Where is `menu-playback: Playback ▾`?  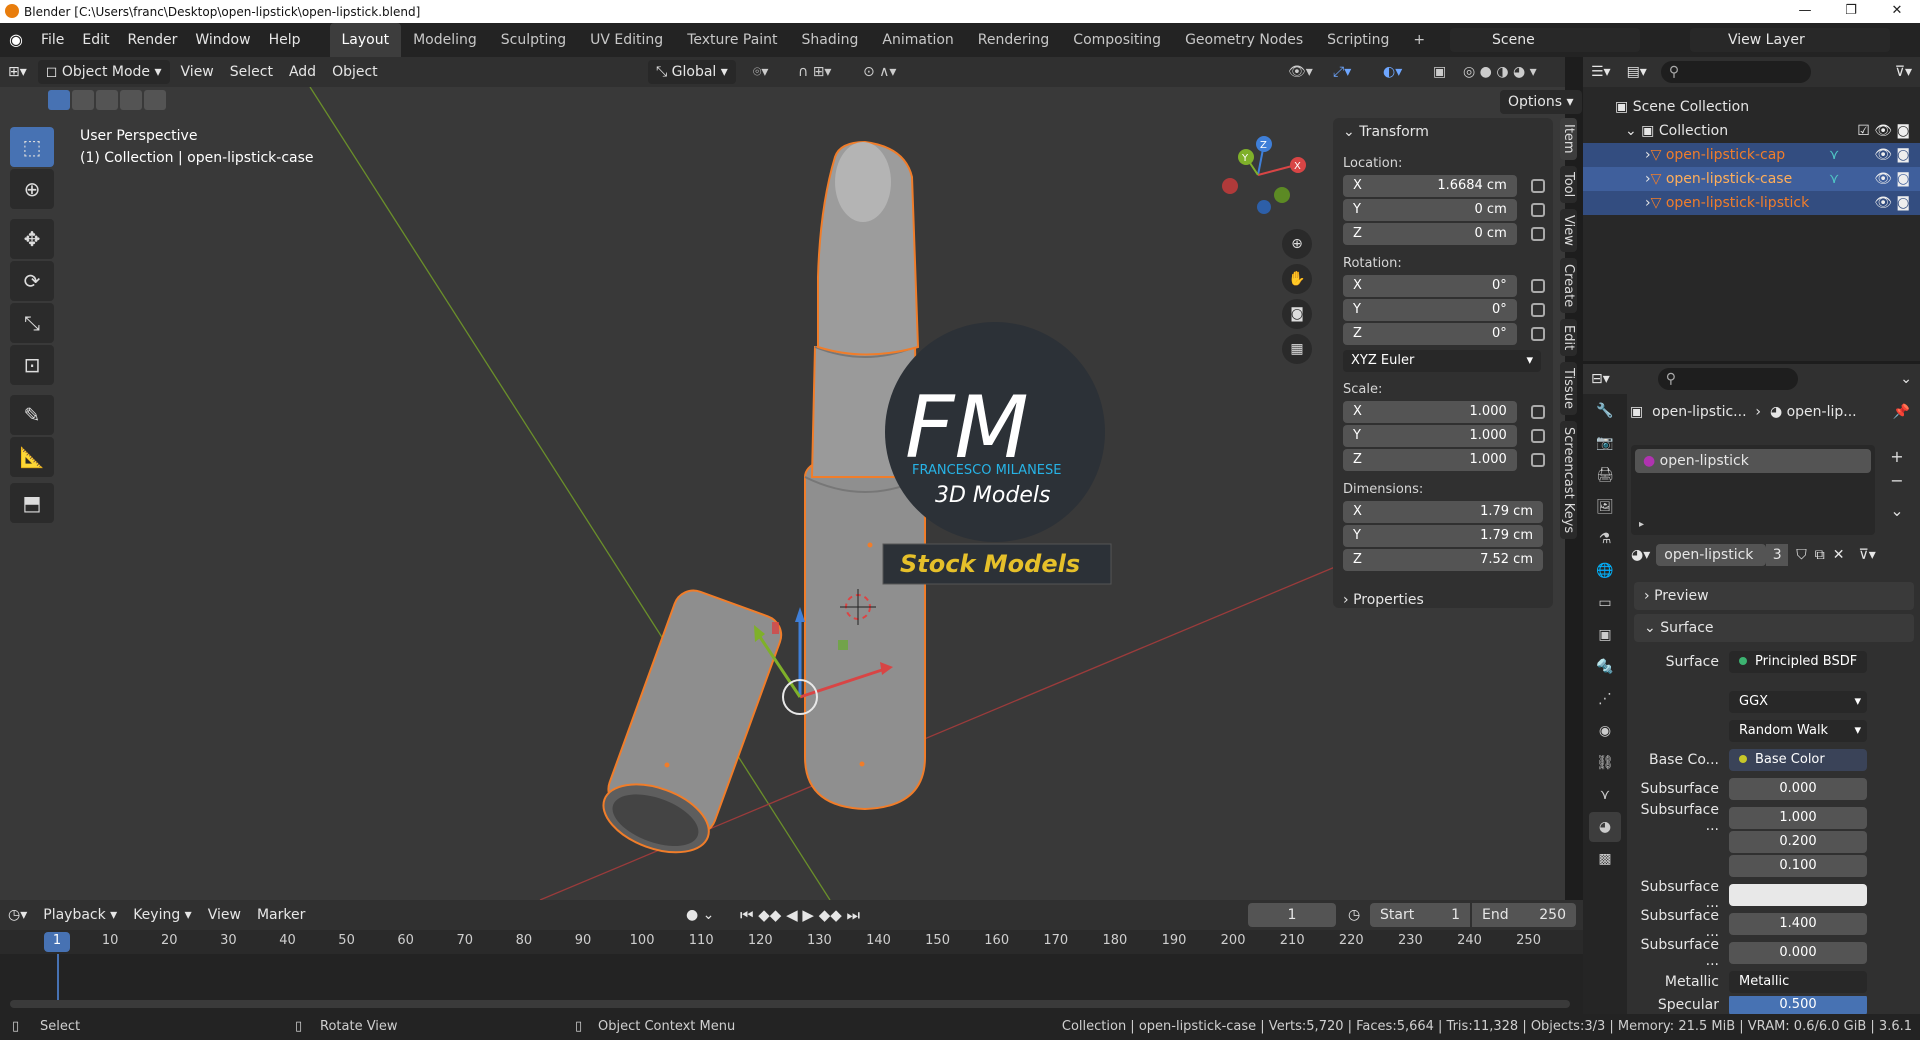
menu-playback: Playback ▾ is located at coordinates (80, 915).